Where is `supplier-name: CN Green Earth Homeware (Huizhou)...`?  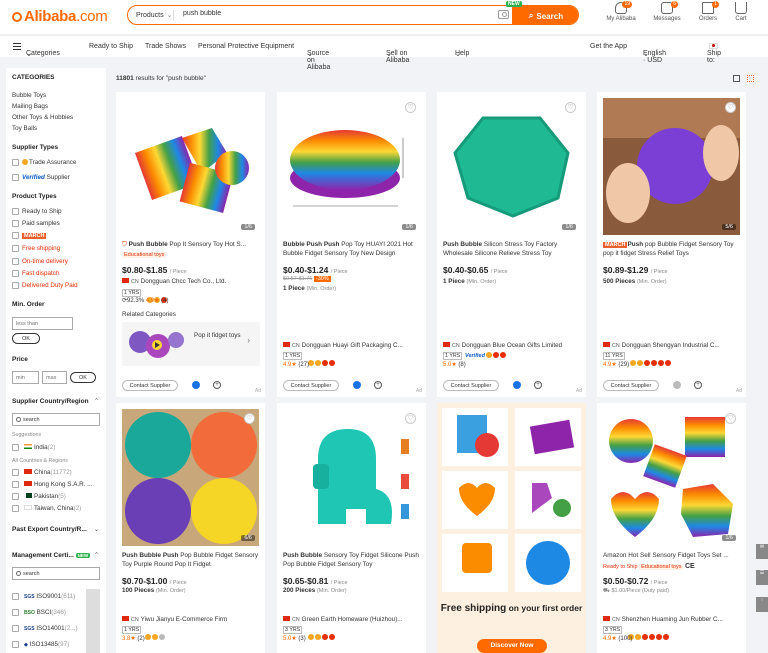
supplier-name: CN Green Earth Homeware (Huizhou)... is located at coordinates (353, 619).